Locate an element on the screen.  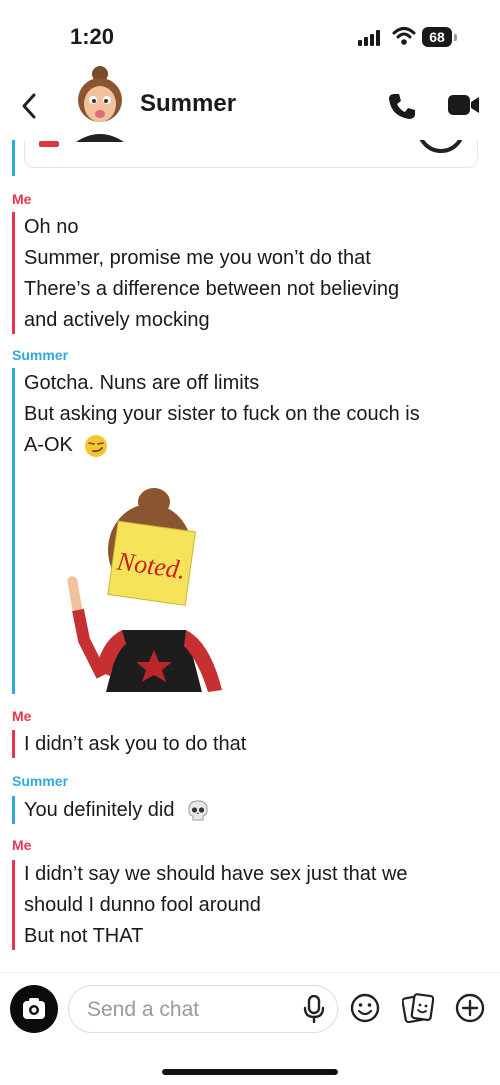
message-line: I didn’t ask you to do that is located at coordinates (135, 744).